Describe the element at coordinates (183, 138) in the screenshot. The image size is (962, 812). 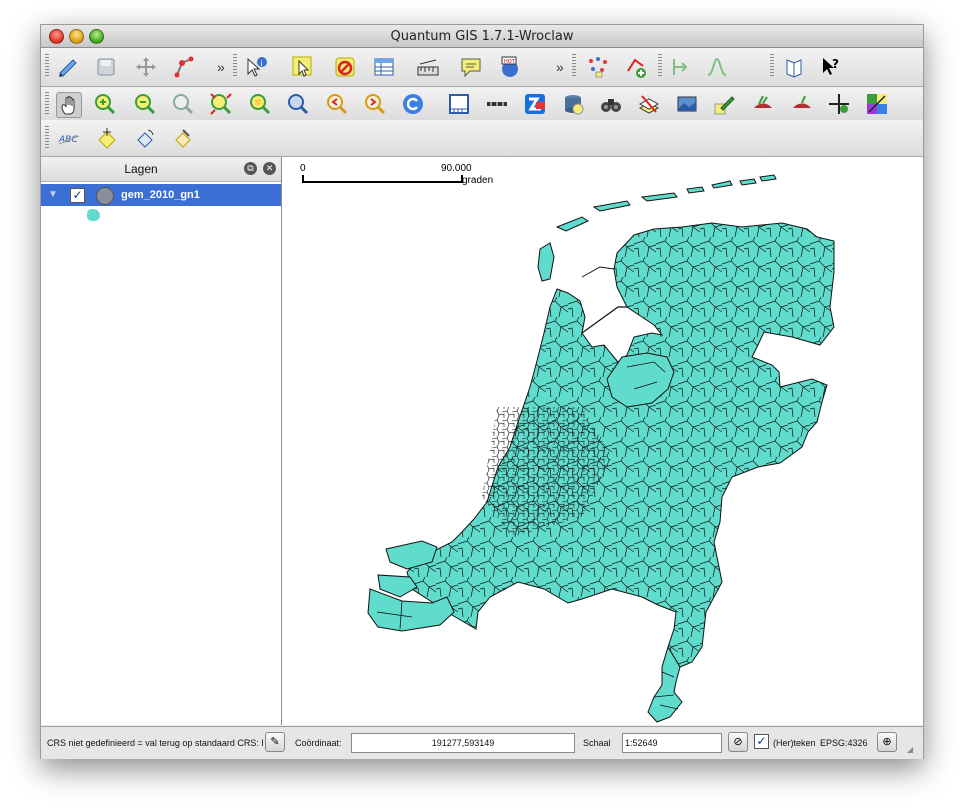
I see `change-label-icon` at that location.